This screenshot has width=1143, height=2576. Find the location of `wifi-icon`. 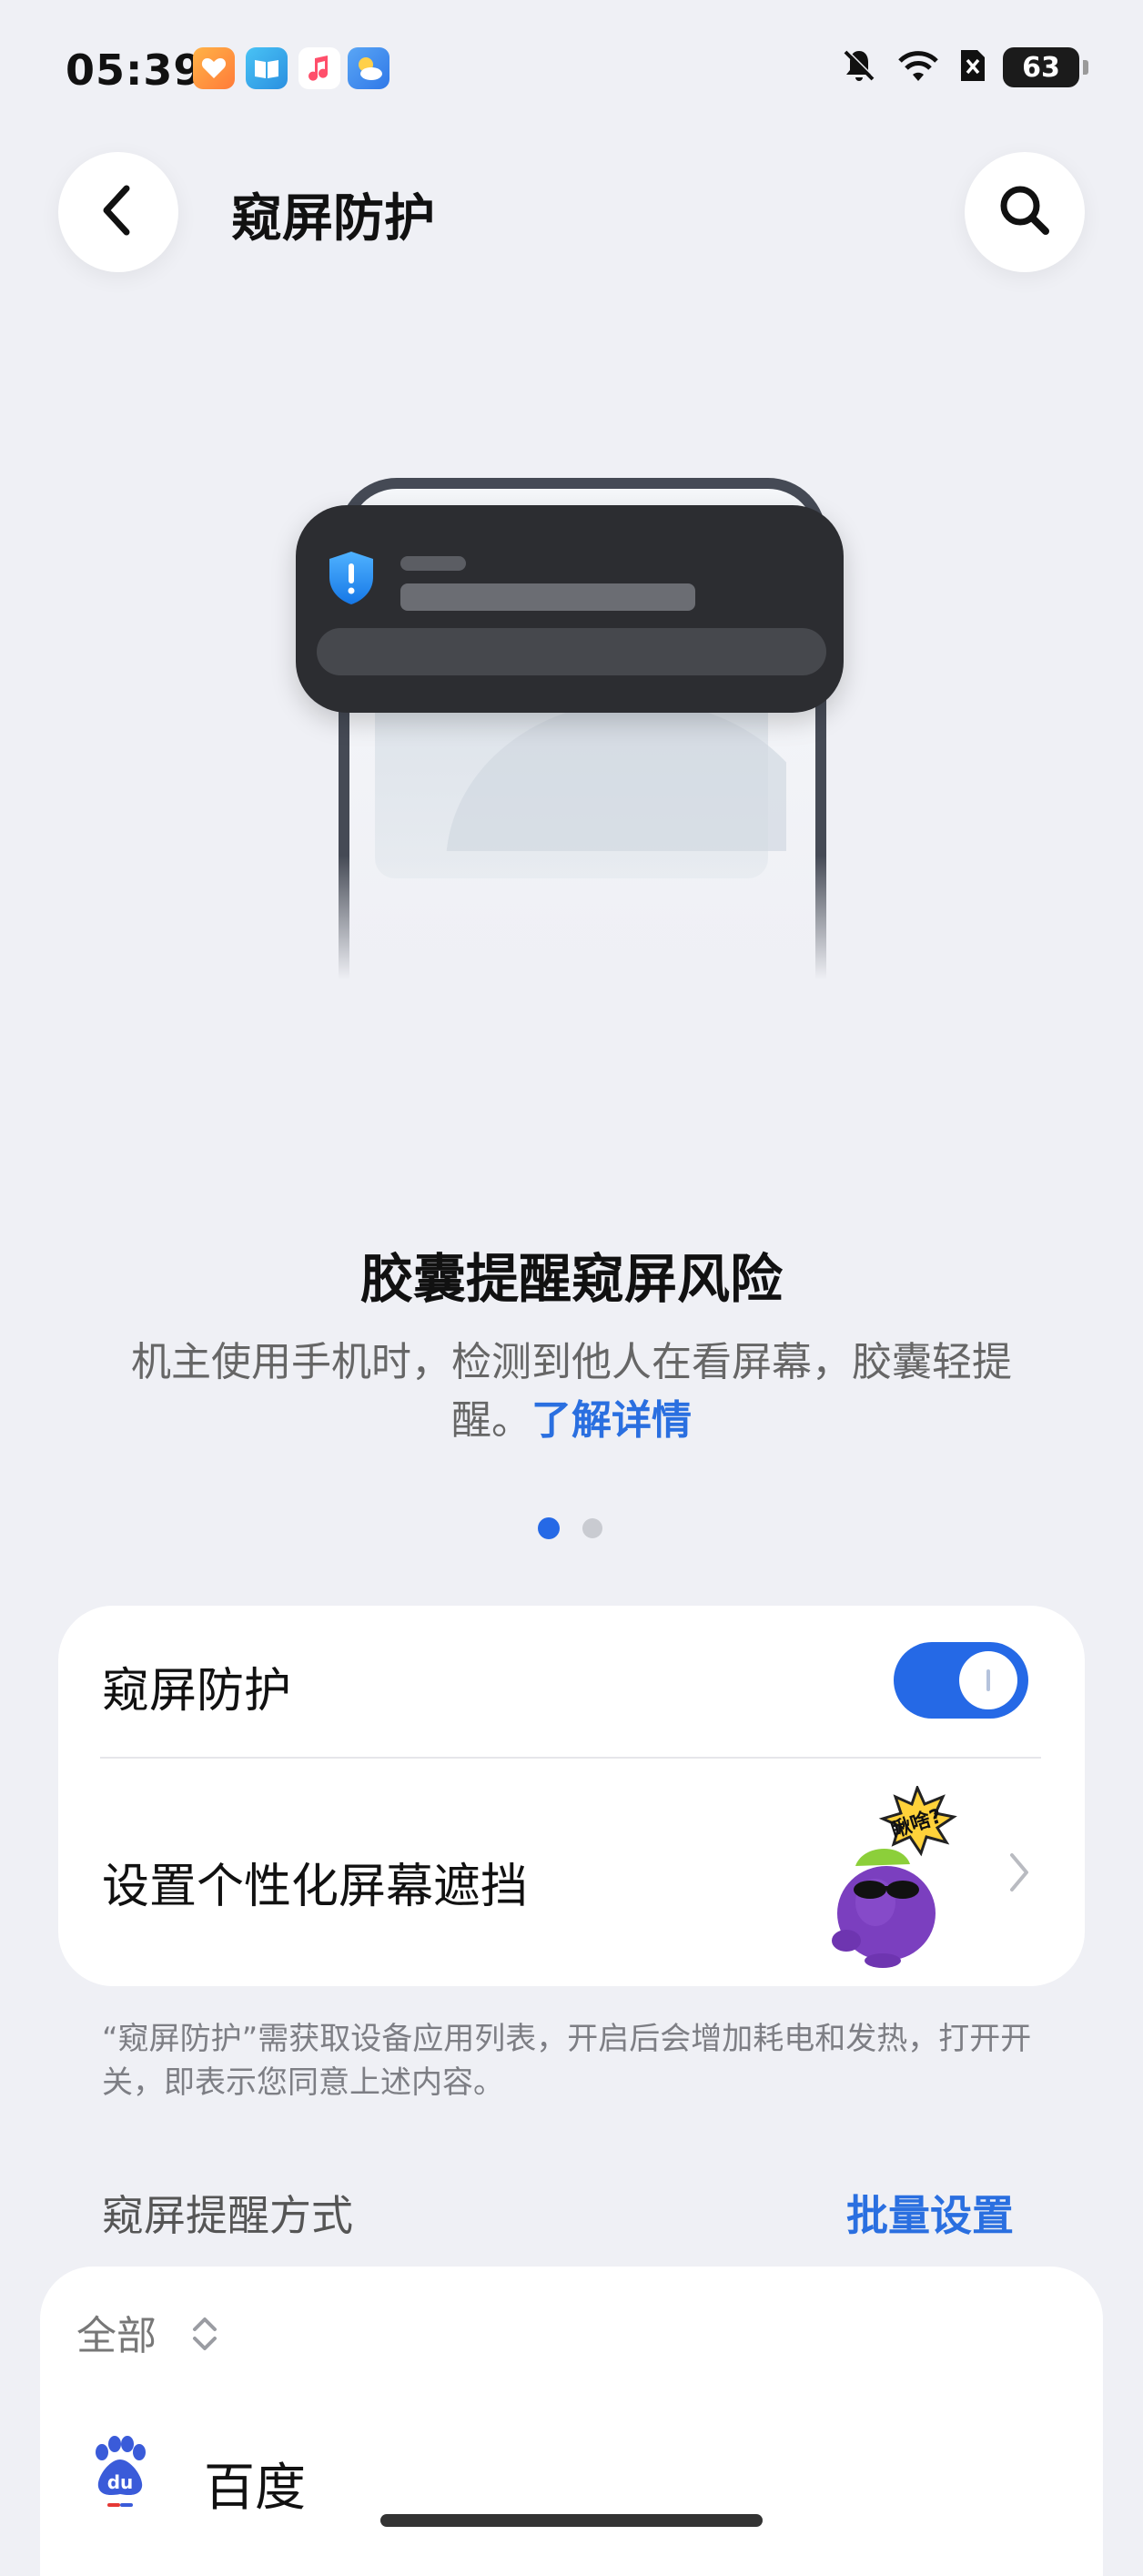

wifi-icon is located at coordinates (918, 67).